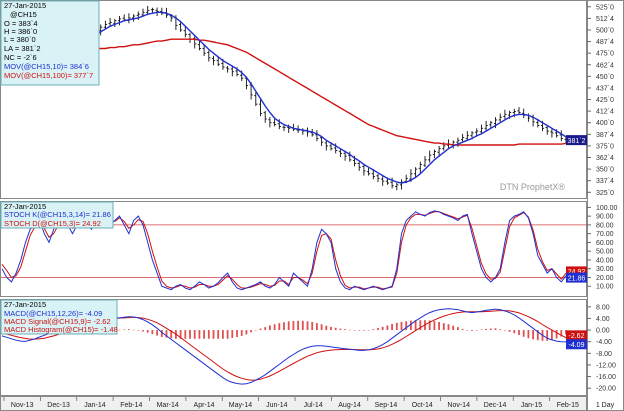  Describe the element at coordinates (577, 345) in the screenshot. I see `macd-last-value-1: -4.09` at that location.